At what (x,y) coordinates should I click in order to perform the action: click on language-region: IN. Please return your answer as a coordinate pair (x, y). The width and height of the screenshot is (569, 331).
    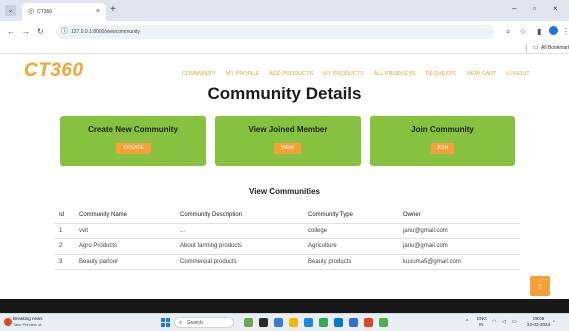
    Looking at the image, I should click on (481, 324).